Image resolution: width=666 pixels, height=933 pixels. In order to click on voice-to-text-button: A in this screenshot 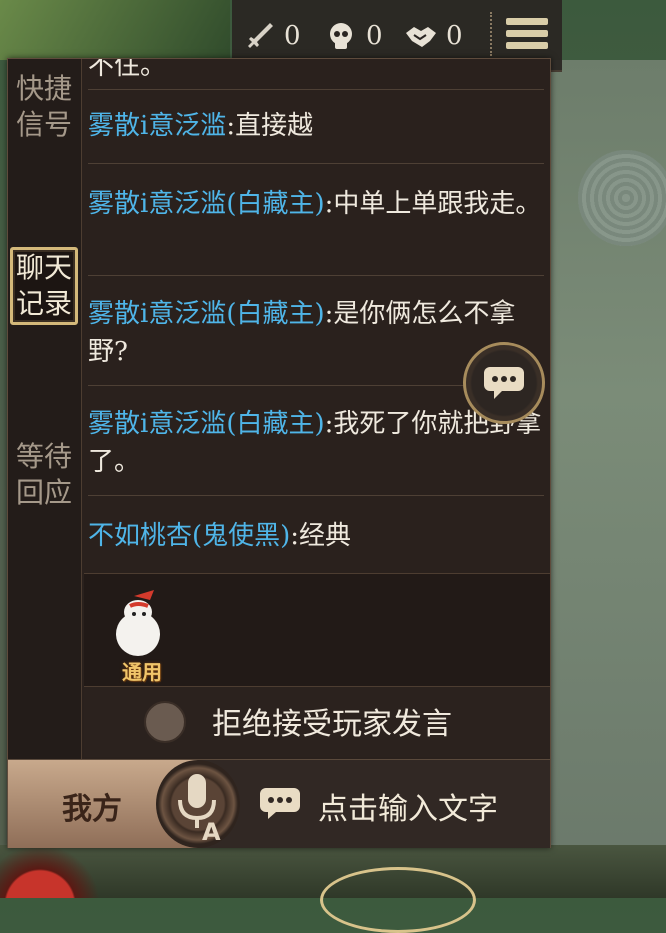, I will do `click(198, 804)`.